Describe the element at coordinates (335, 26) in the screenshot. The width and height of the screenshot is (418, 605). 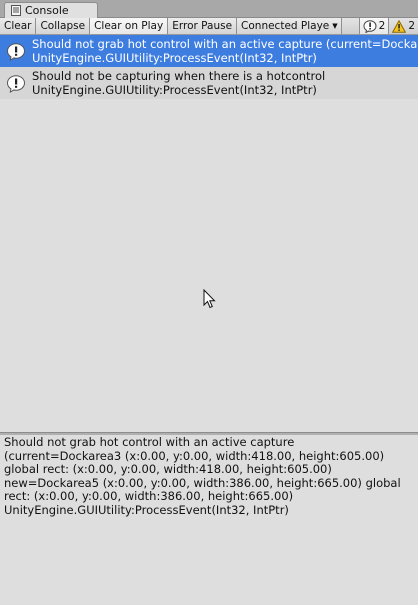
I see `chevron-down-icon: ▼` at that location.